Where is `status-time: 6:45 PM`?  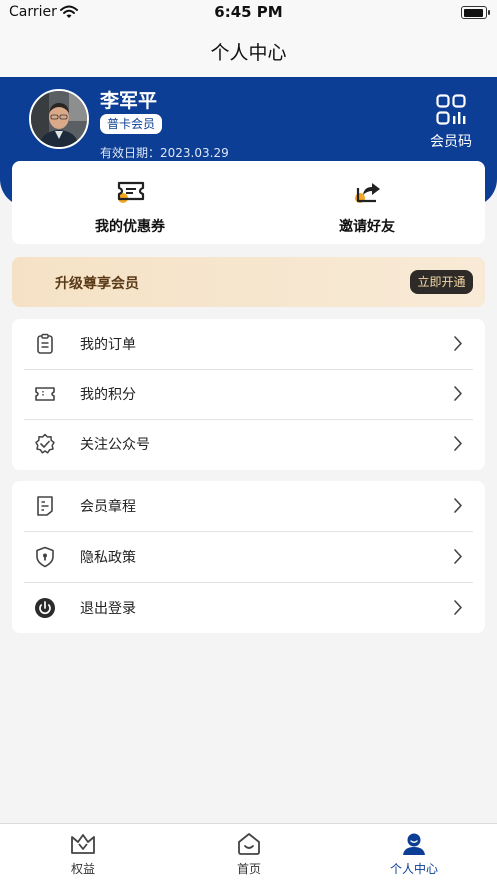
status-time: 6:45 PM is located at coordinates (248, 12).